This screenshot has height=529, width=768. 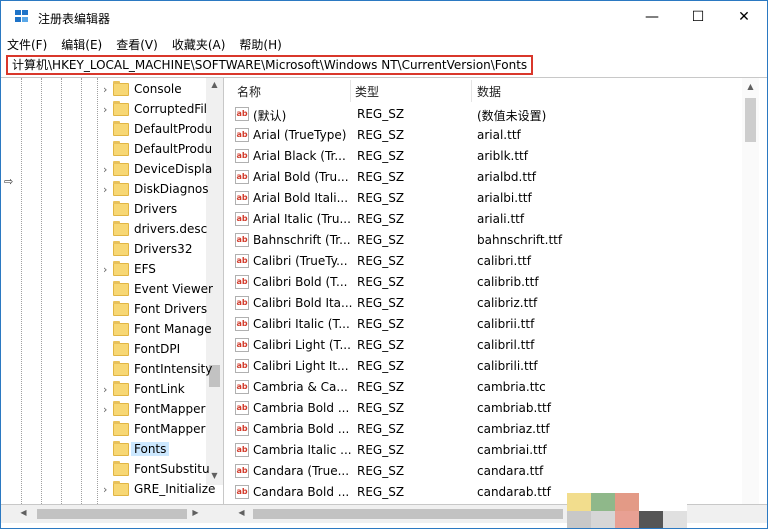 I want to click on tree-item: FontDPI, so click(x=103, y=350).